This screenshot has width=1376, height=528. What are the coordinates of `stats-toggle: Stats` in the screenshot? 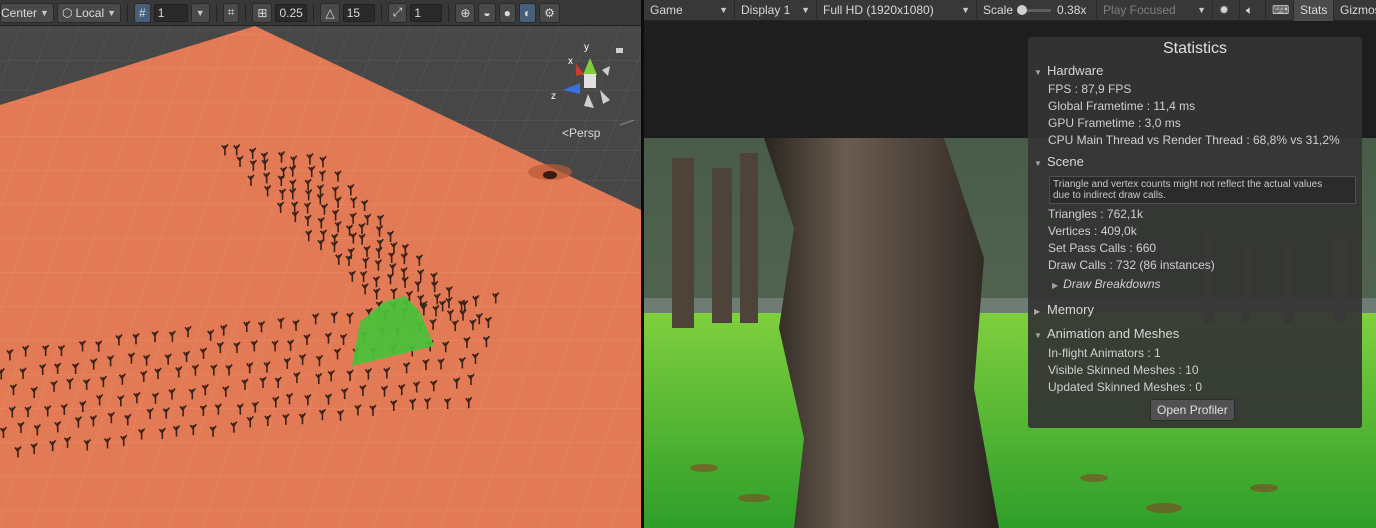 It's located at (1314, 10).